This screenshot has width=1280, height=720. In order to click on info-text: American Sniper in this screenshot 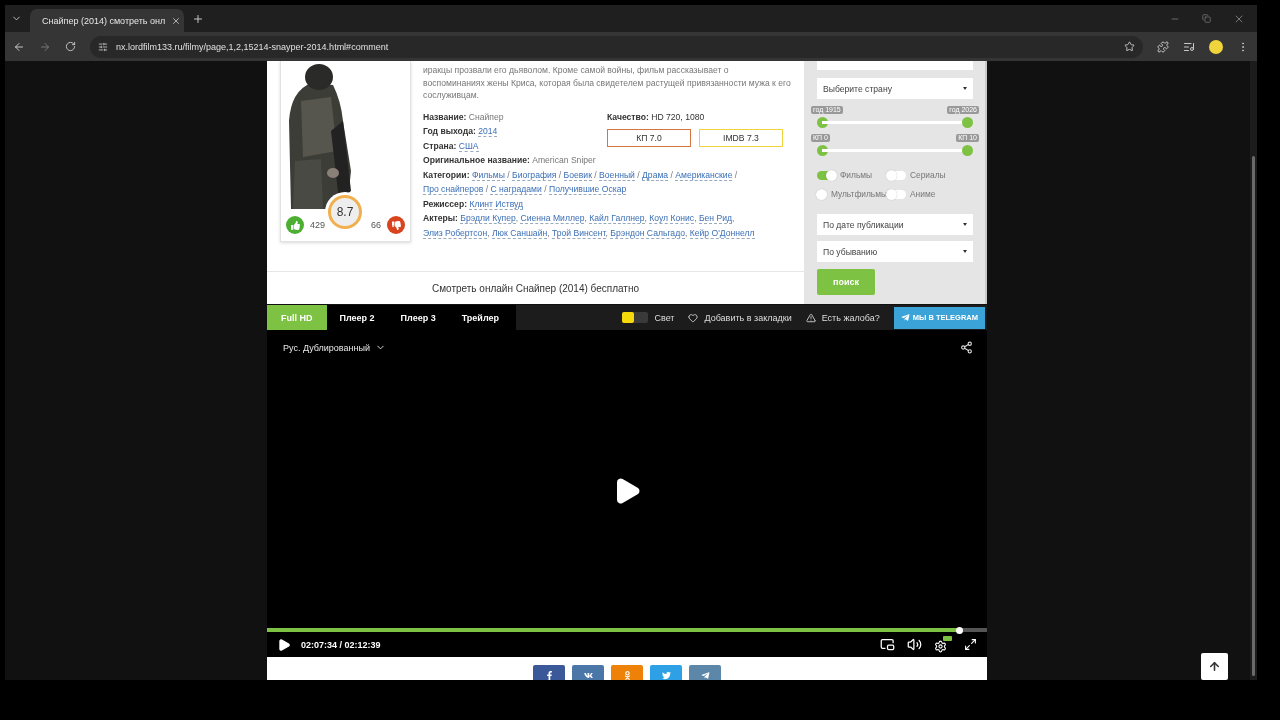, I will do `click(564, 160)`.